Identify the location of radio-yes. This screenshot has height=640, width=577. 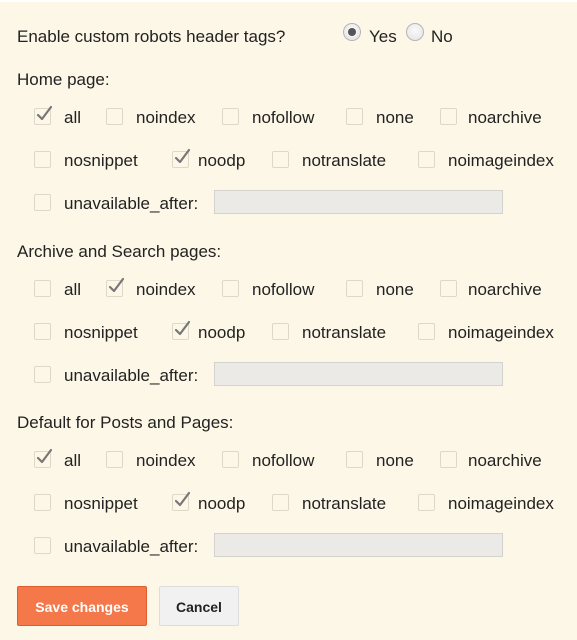
(352, 32).